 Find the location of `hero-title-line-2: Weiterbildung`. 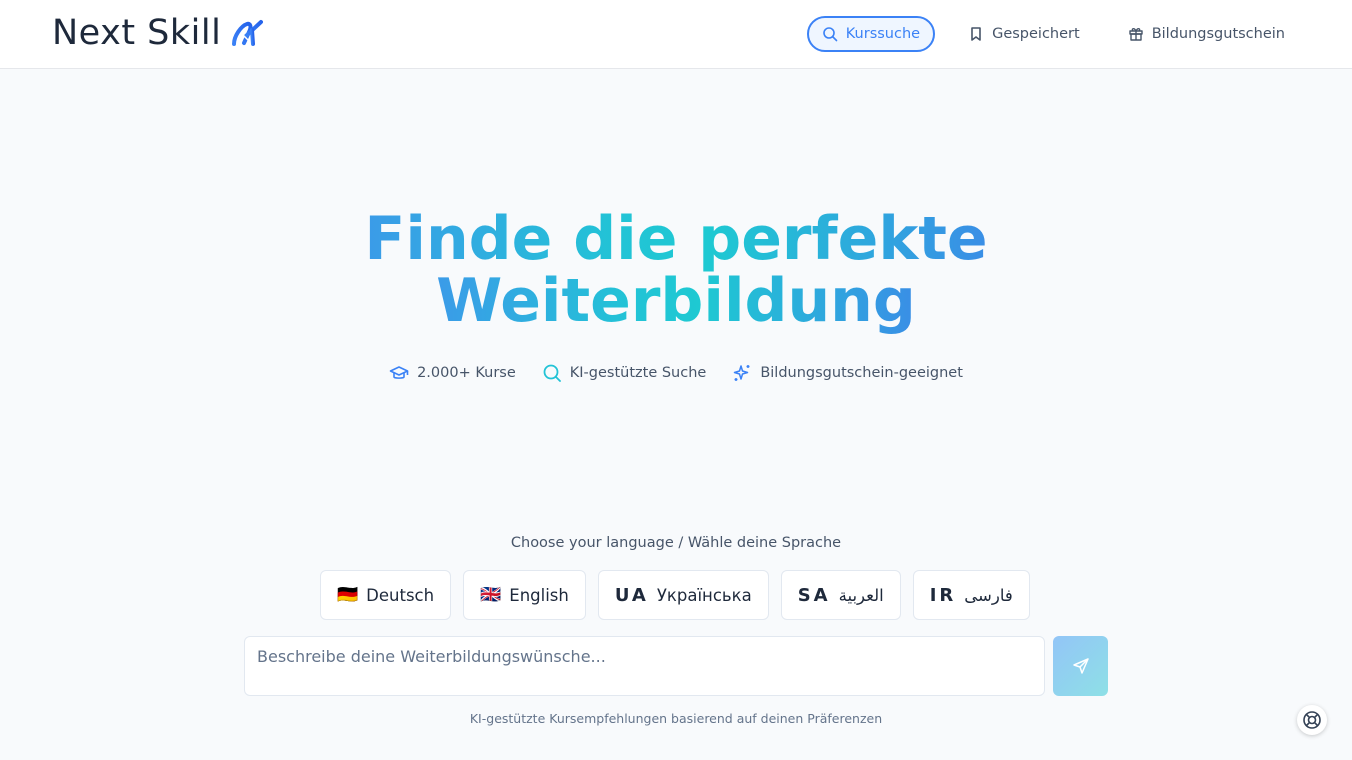

hero-title-line-2: Weiterbildung is located at coordinates (676, 301).